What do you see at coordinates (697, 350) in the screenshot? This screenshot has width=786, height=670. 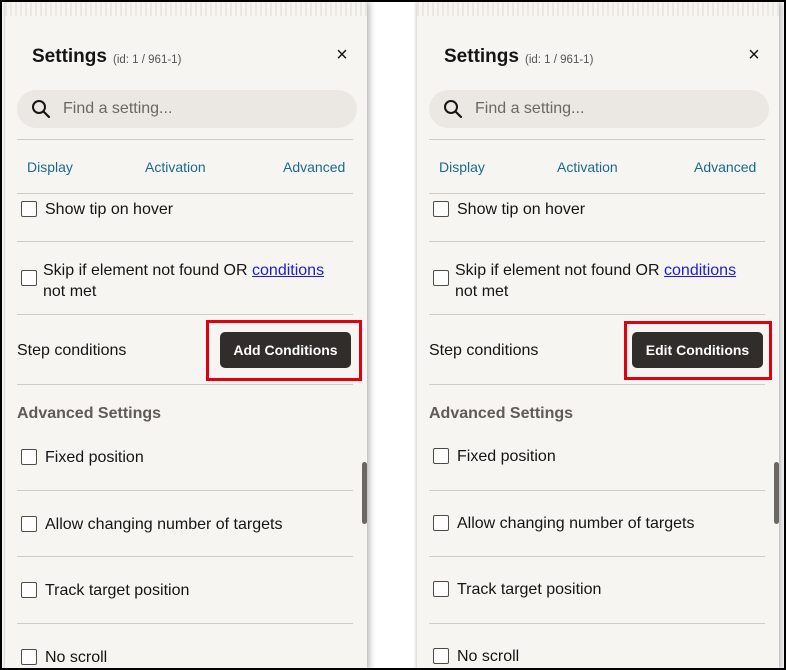 I see `edit-conditions-button: Edit Conditions` at bounding box center [697, 350].